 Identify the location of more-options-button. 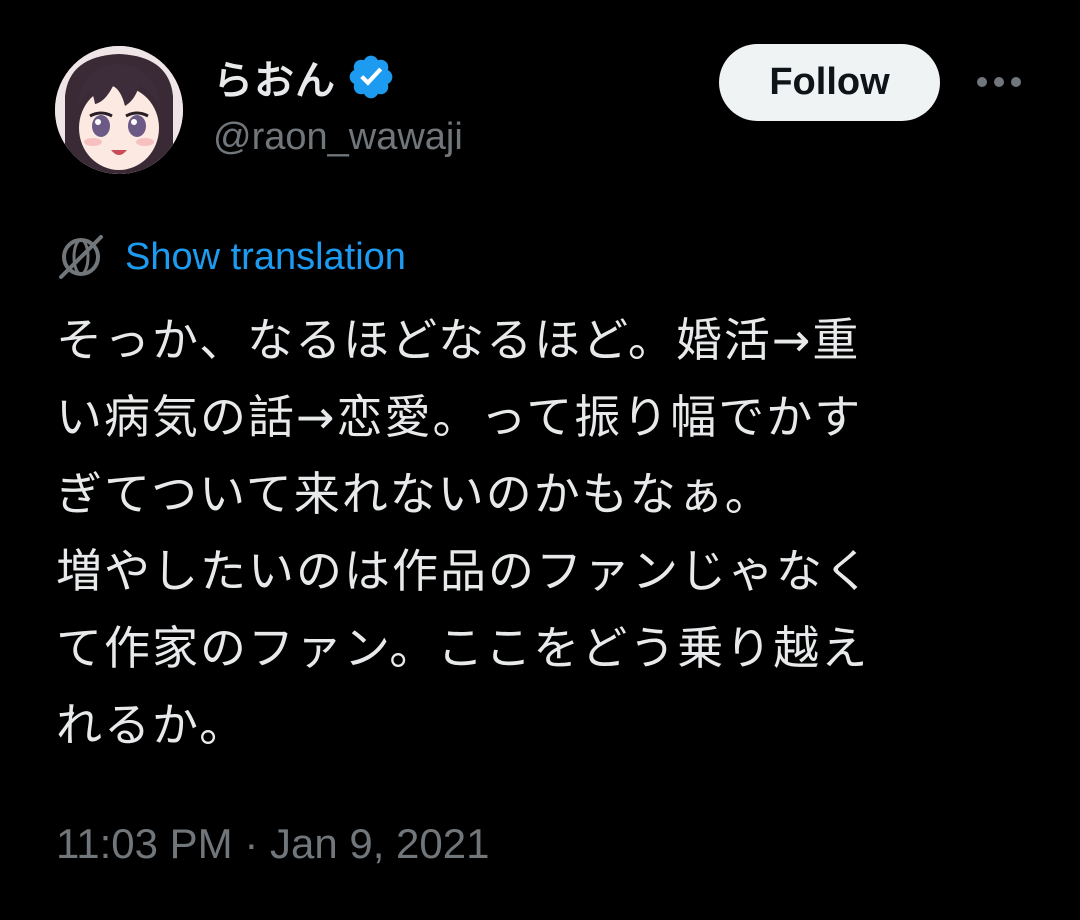
(999, 82).